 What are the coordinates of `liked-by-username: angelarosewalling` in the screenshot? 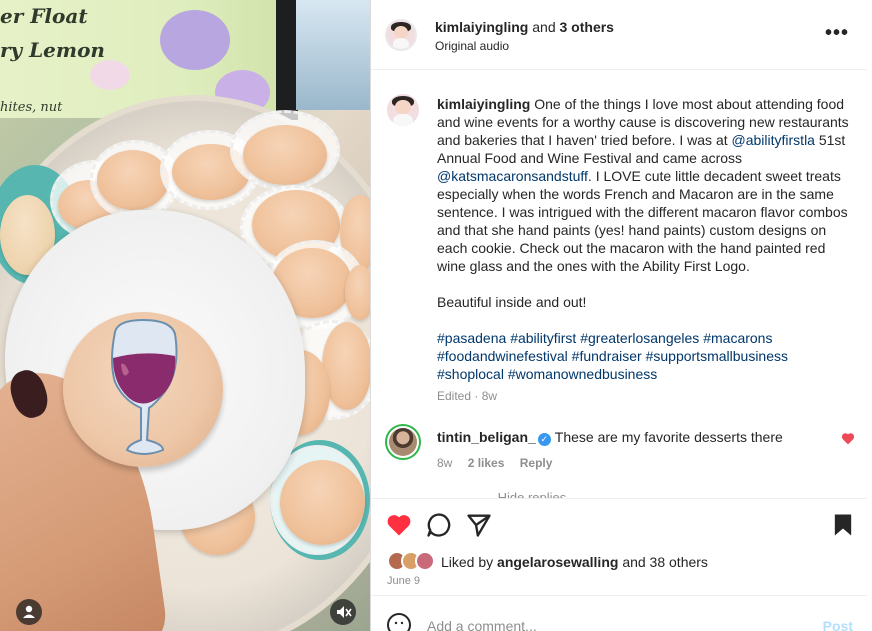 It's located at (557, 562).